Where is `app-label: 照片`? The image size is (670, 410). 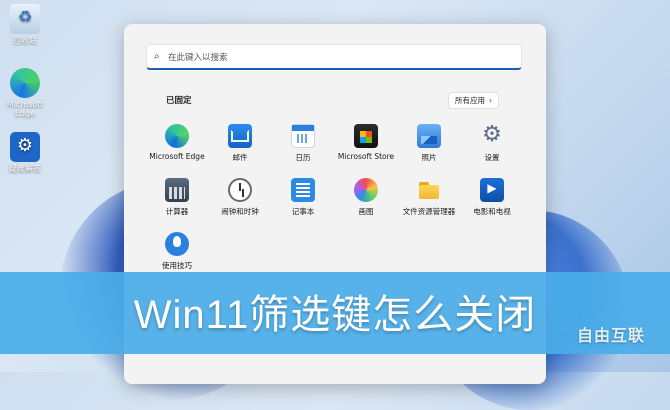
app-label: 照片 is located at coordinates (429, 157).